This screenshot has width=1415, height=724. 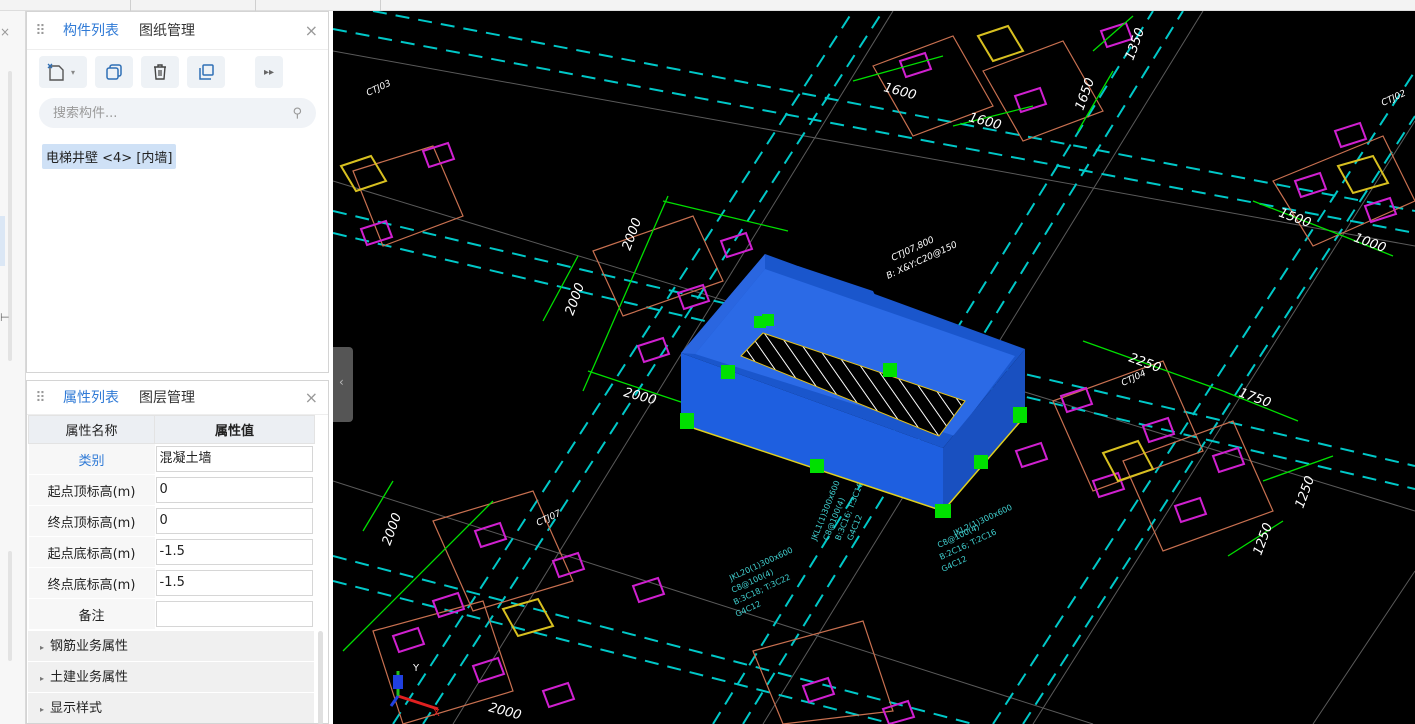 I want to click on search-icon: ⚲, so click(x=297, y=113).